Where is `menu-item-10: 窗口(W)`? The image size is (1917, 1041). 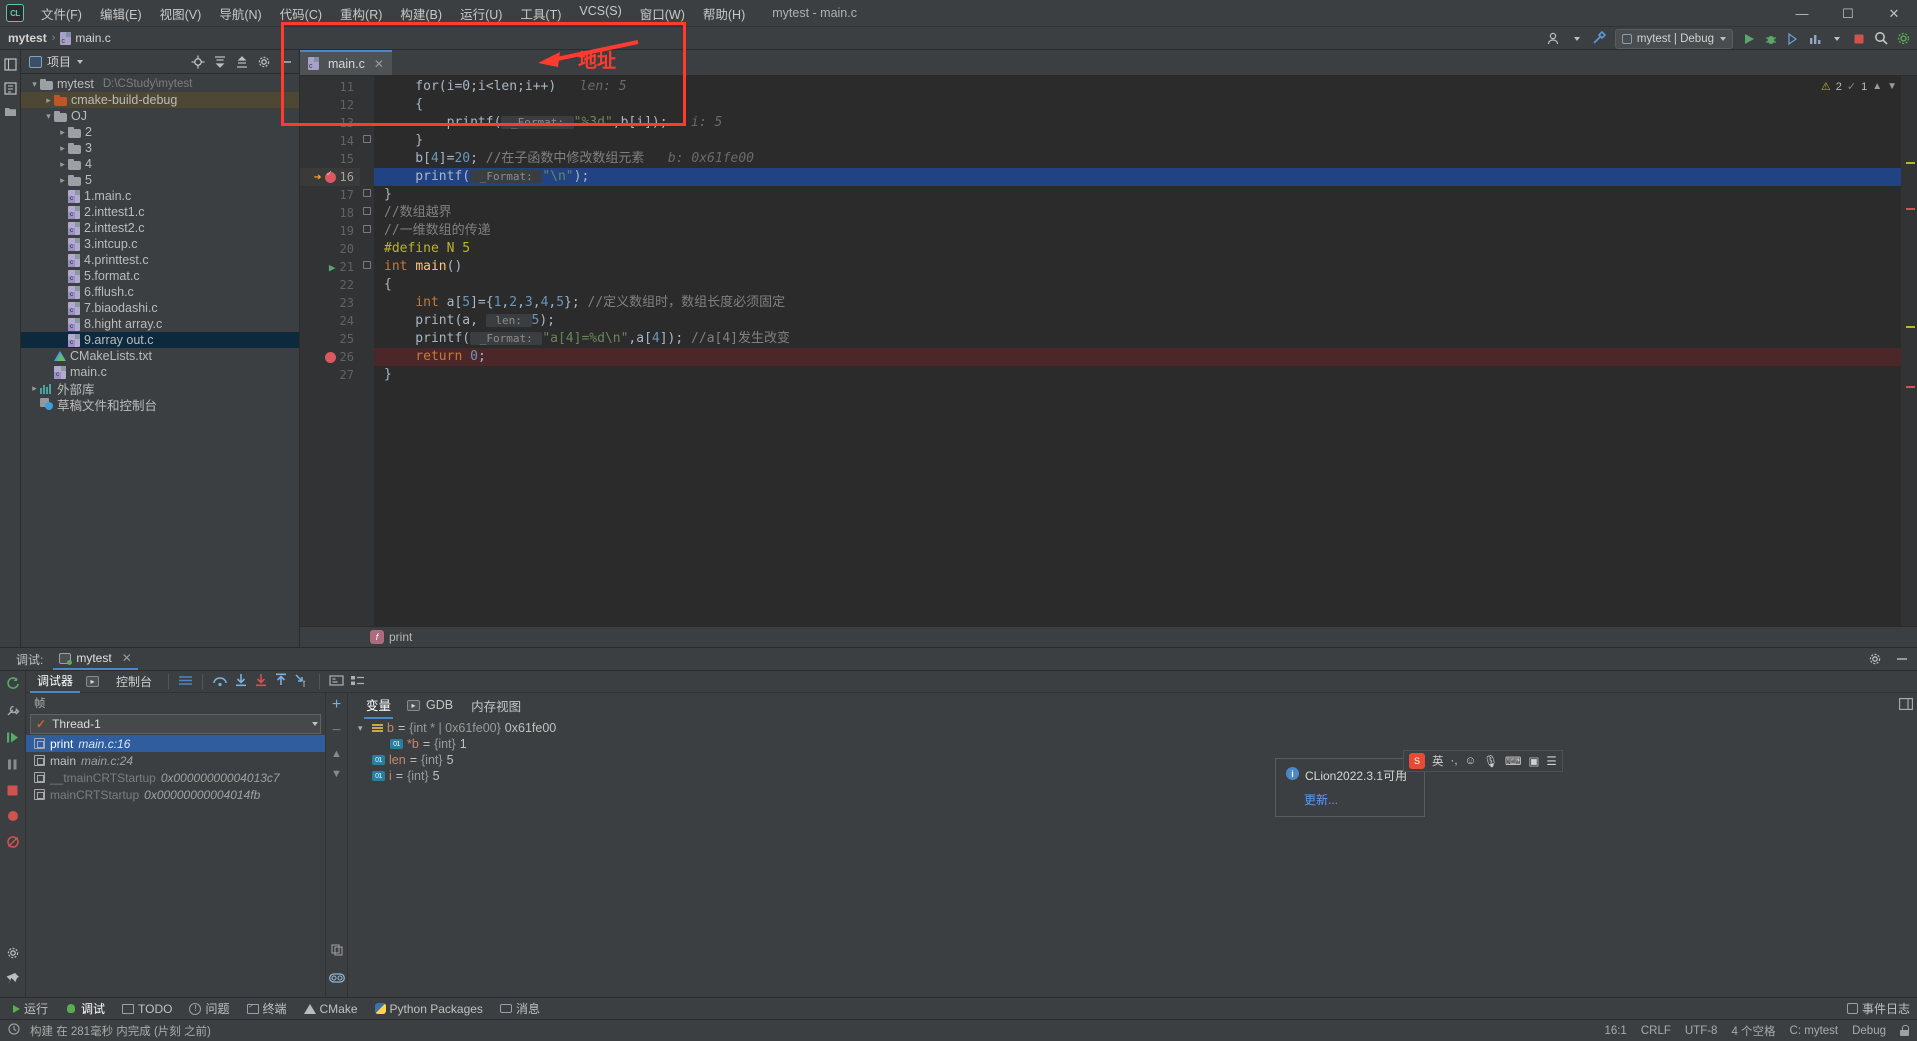 menu-item-10: 窗口(W) is located at coordinates (662, 13).